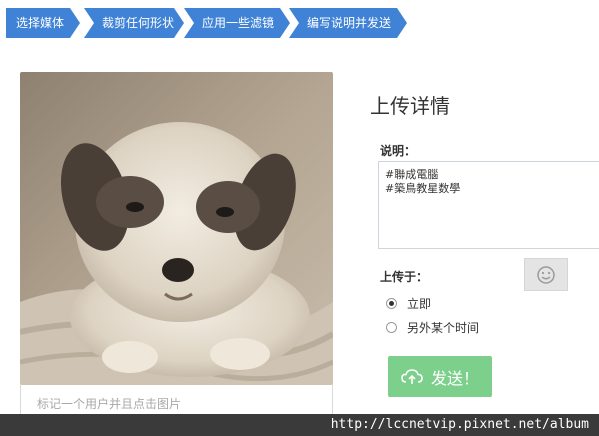 The width and height of the screenshot is (599, 436). What do you see at coordinates (404, 277) in the screenshot?
I see `upload-time-label: 上传于：` at bounding box center [404, 277].